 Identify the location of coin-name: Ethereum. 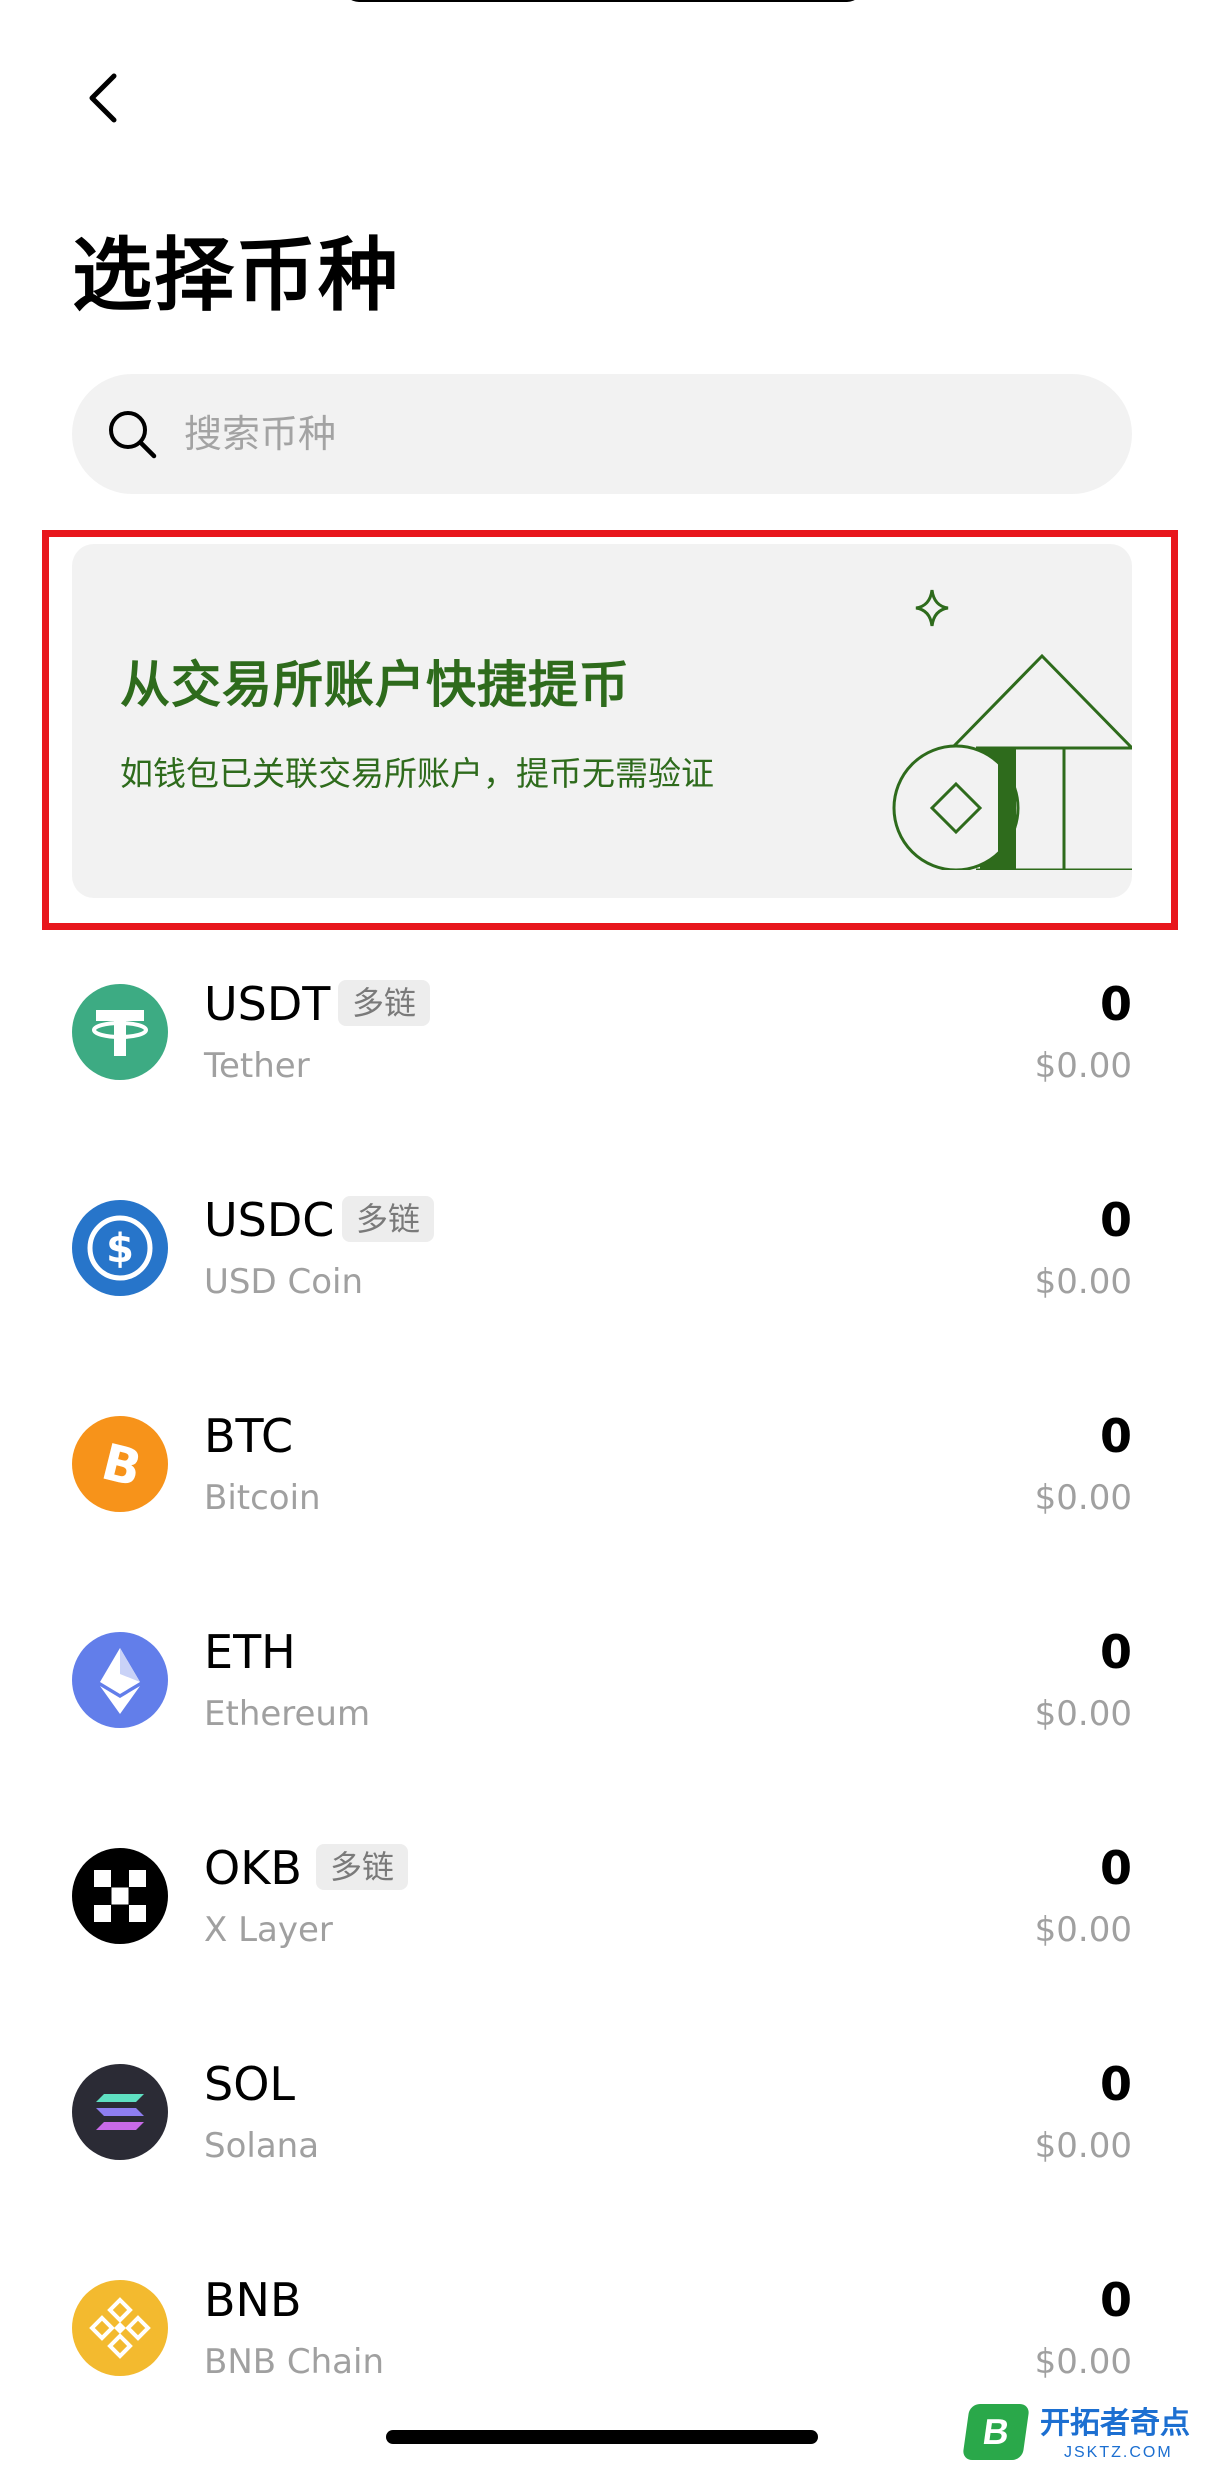
(287, 1714).